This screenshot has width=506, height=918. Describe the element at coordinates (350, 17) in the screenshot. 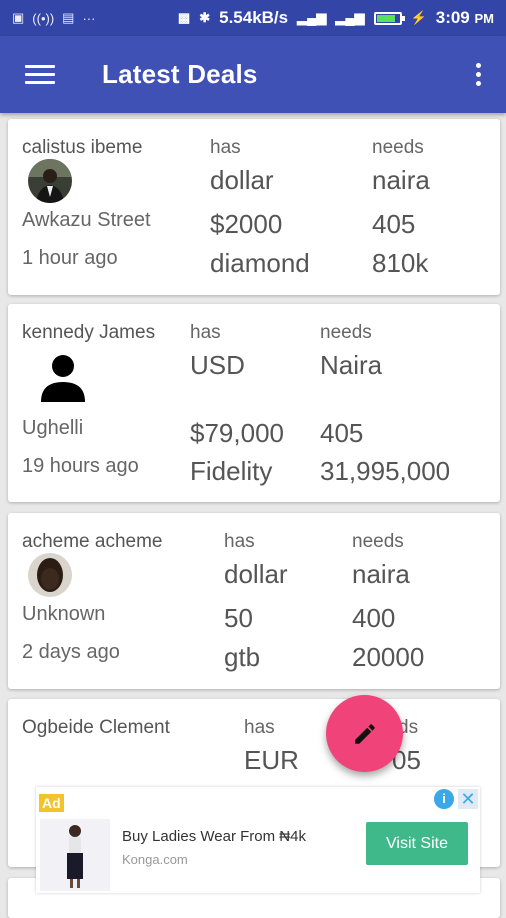

I see `signal-2-icon: ▂▄▆` at that location.